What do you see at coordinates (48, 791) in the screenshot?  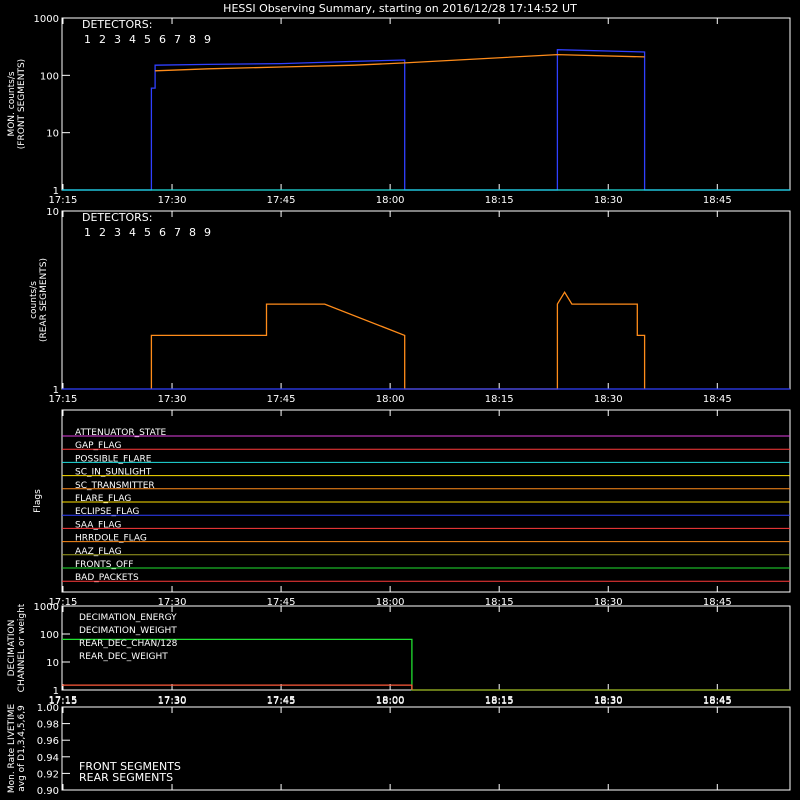 I see `y-tick-label: 0.90` at bounding box center [48, 791].